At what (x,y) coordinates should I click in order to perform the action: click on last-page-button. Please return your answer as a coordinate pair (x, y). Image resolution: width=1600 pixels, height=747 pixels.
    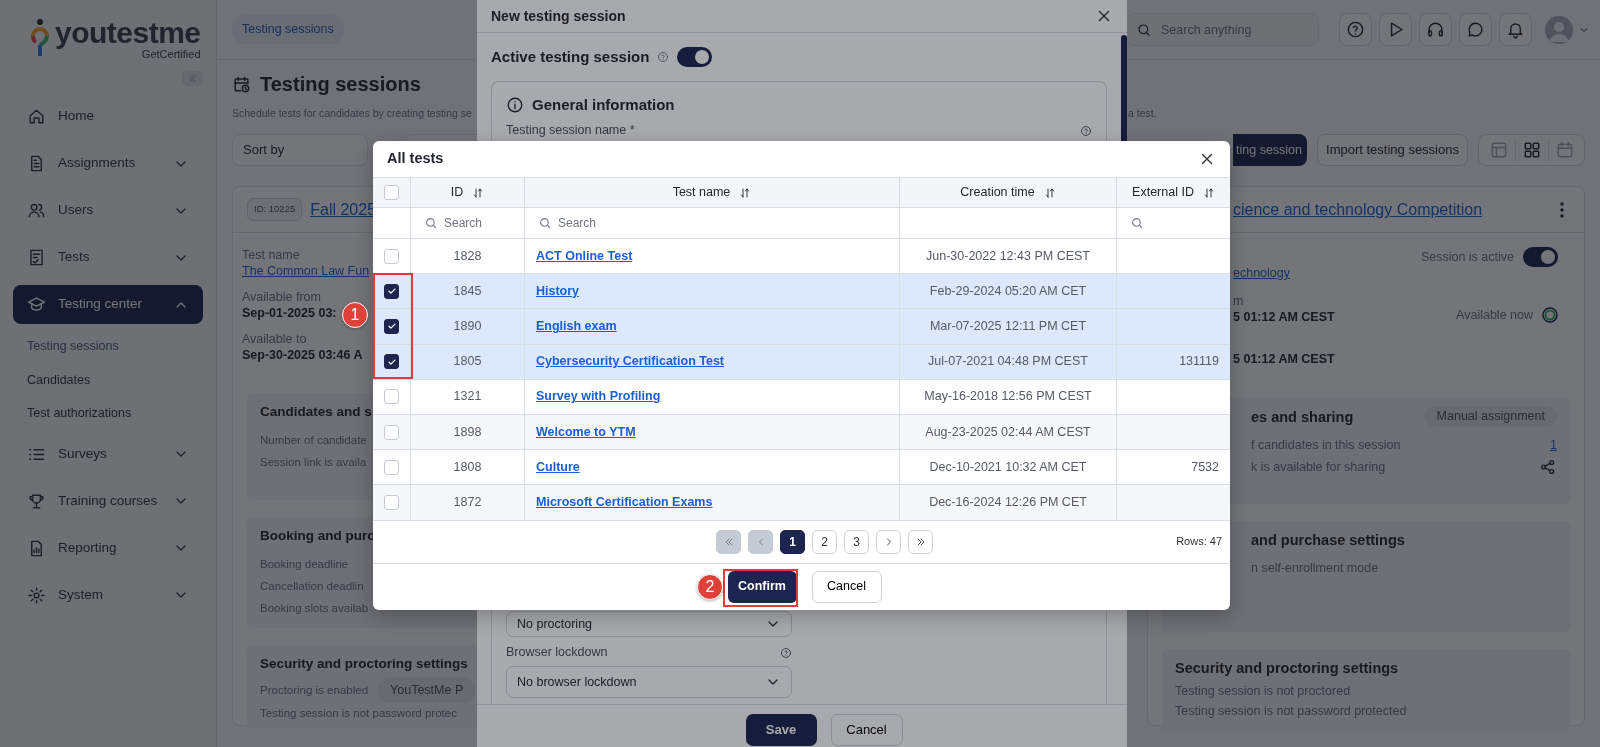
    Looking at the image, I should click on (920, 541).